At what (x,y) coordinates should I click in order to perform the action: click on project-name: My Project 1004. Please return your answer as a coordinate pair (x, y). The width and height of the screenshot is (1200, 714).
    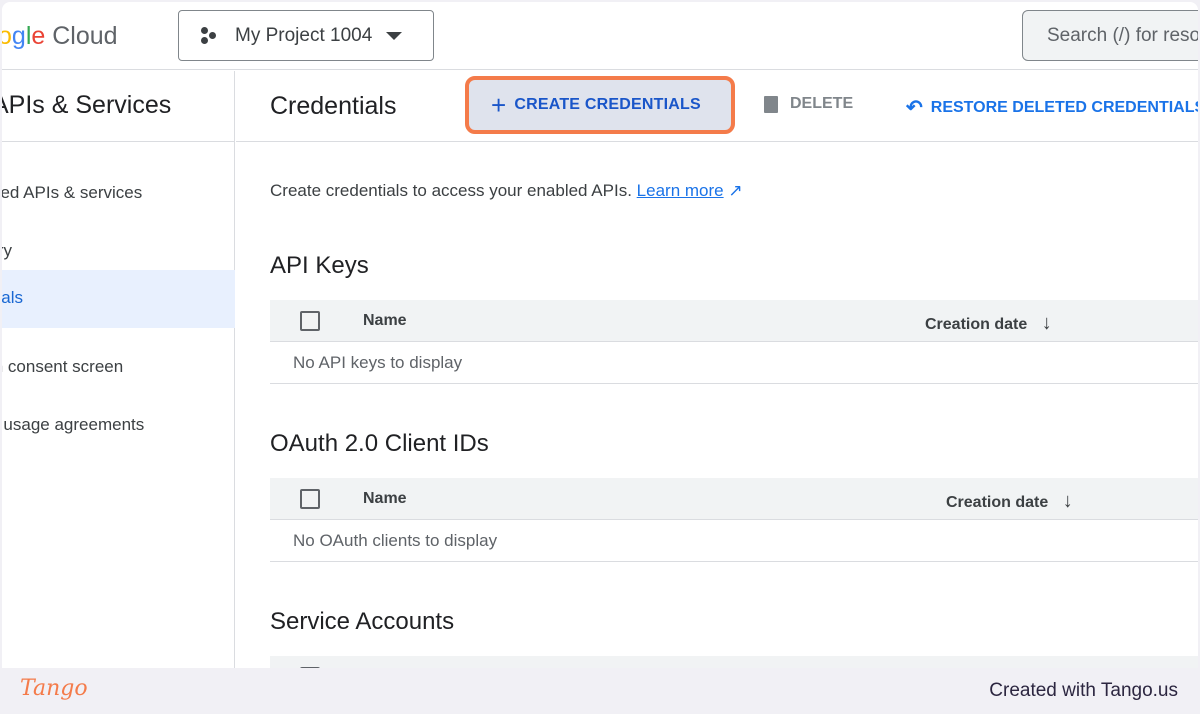
    Looking at the image, I should click on (304, 35).